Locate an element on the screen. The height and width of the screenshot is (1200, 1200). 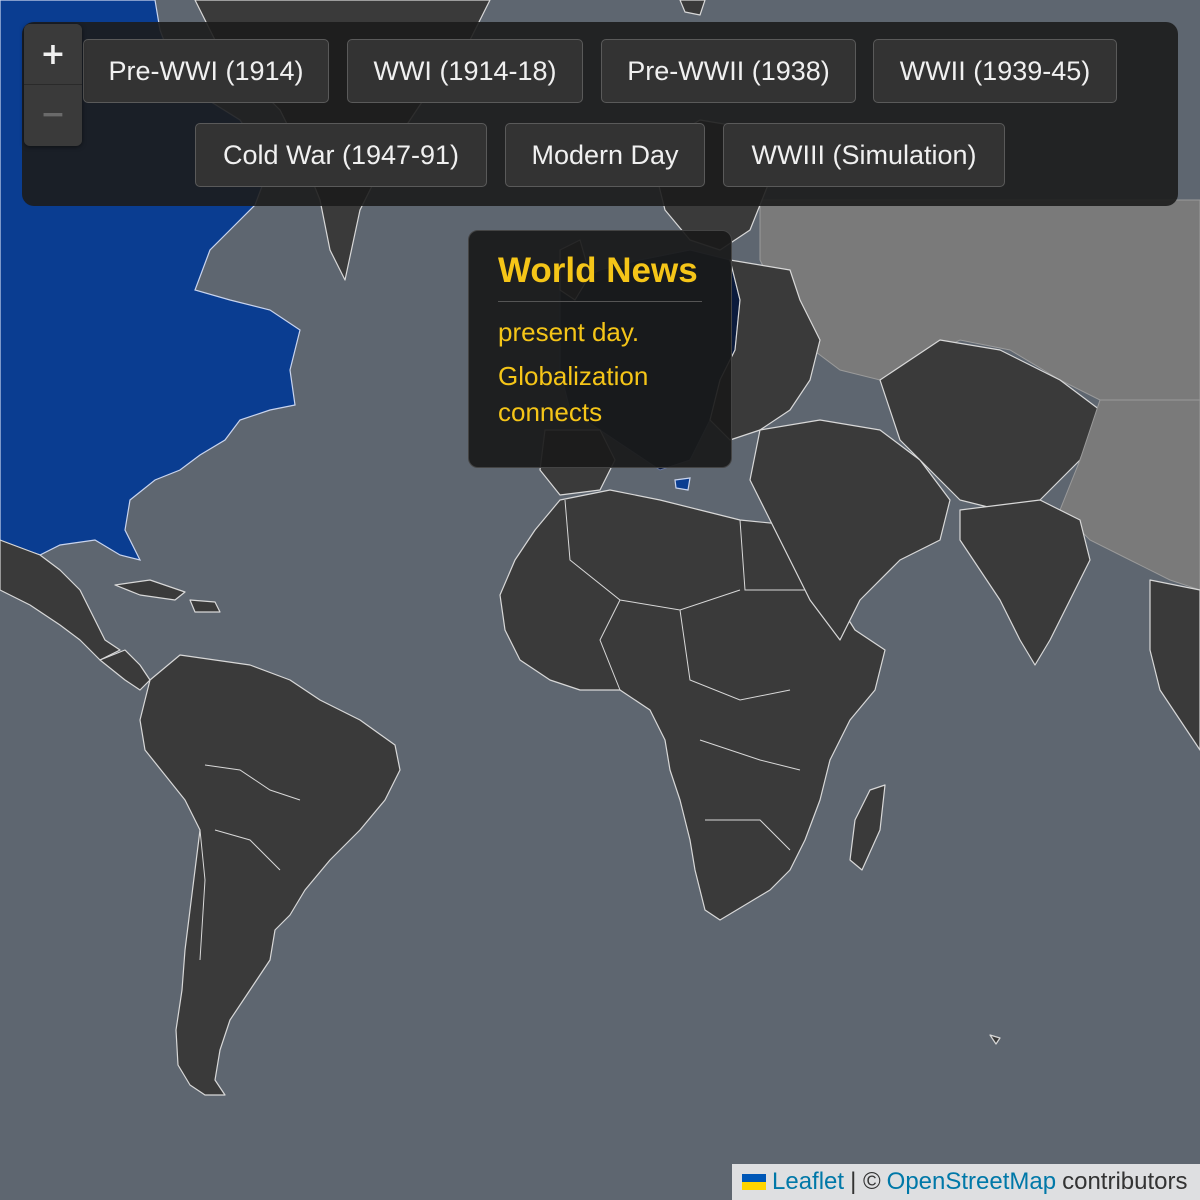
map-attribution: Leaflet | © OpenStreetMap contributors is located at coordinates (966, 1182).